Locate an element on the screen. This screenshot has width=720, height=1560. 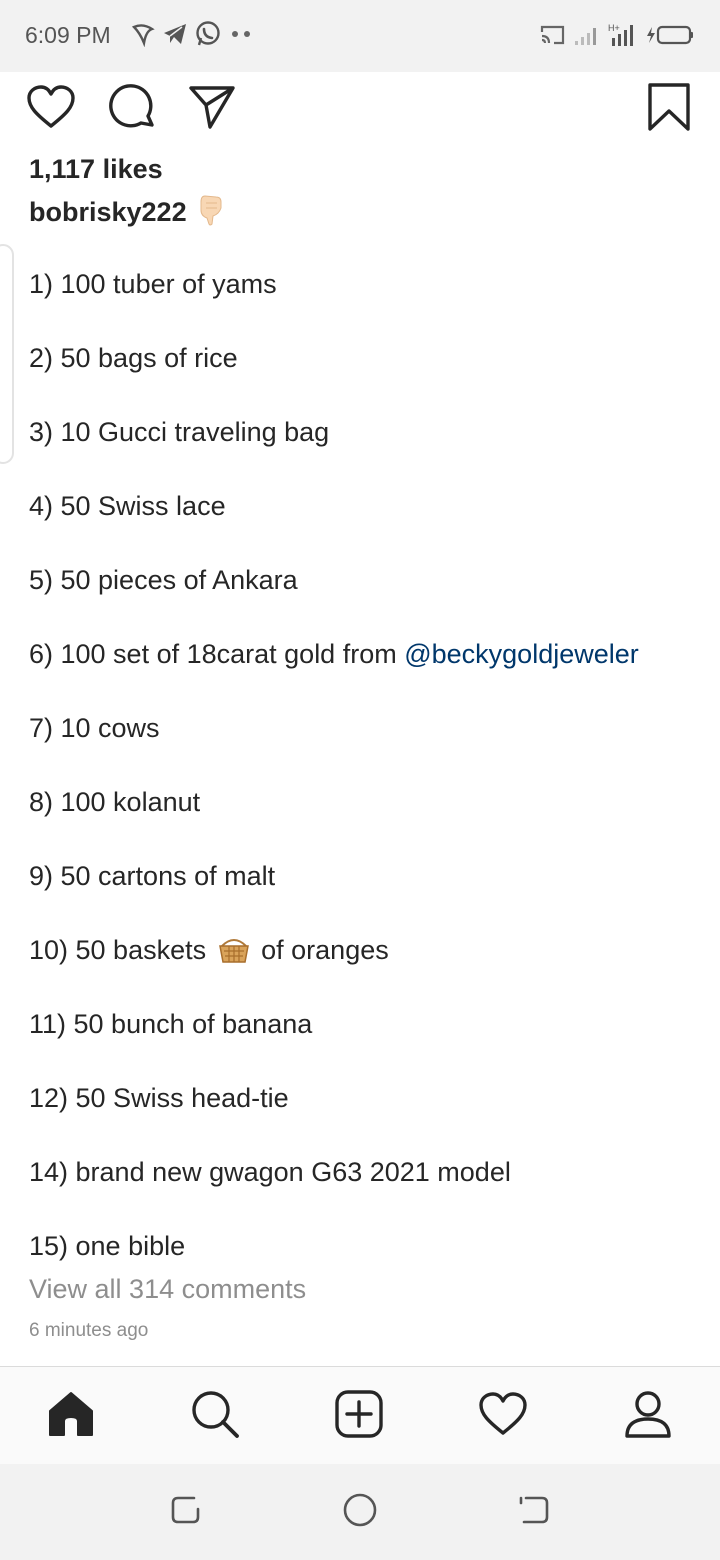
system-home-button is located at coordinates (360, 1512).